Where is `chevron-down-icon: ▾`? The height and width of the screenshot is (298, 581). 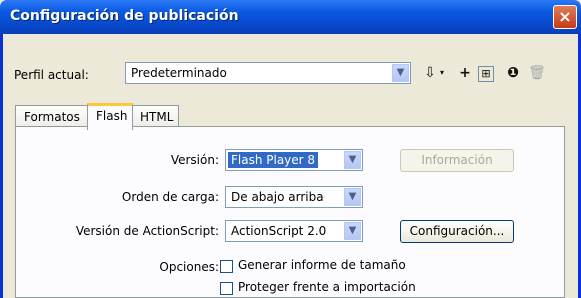
chevron-down-icon: ▾ is located at coordinates (442, 73).